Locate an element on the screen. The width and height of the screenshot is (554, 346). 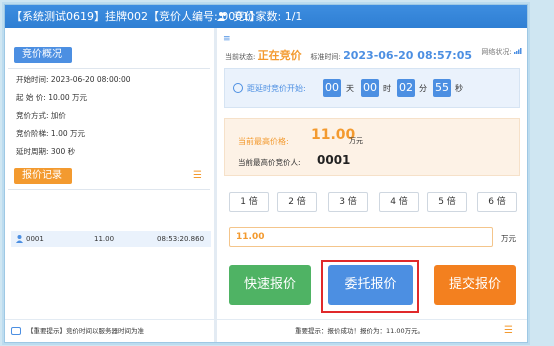
seconds-unit: 秒 is located at coordinates (459, 88).